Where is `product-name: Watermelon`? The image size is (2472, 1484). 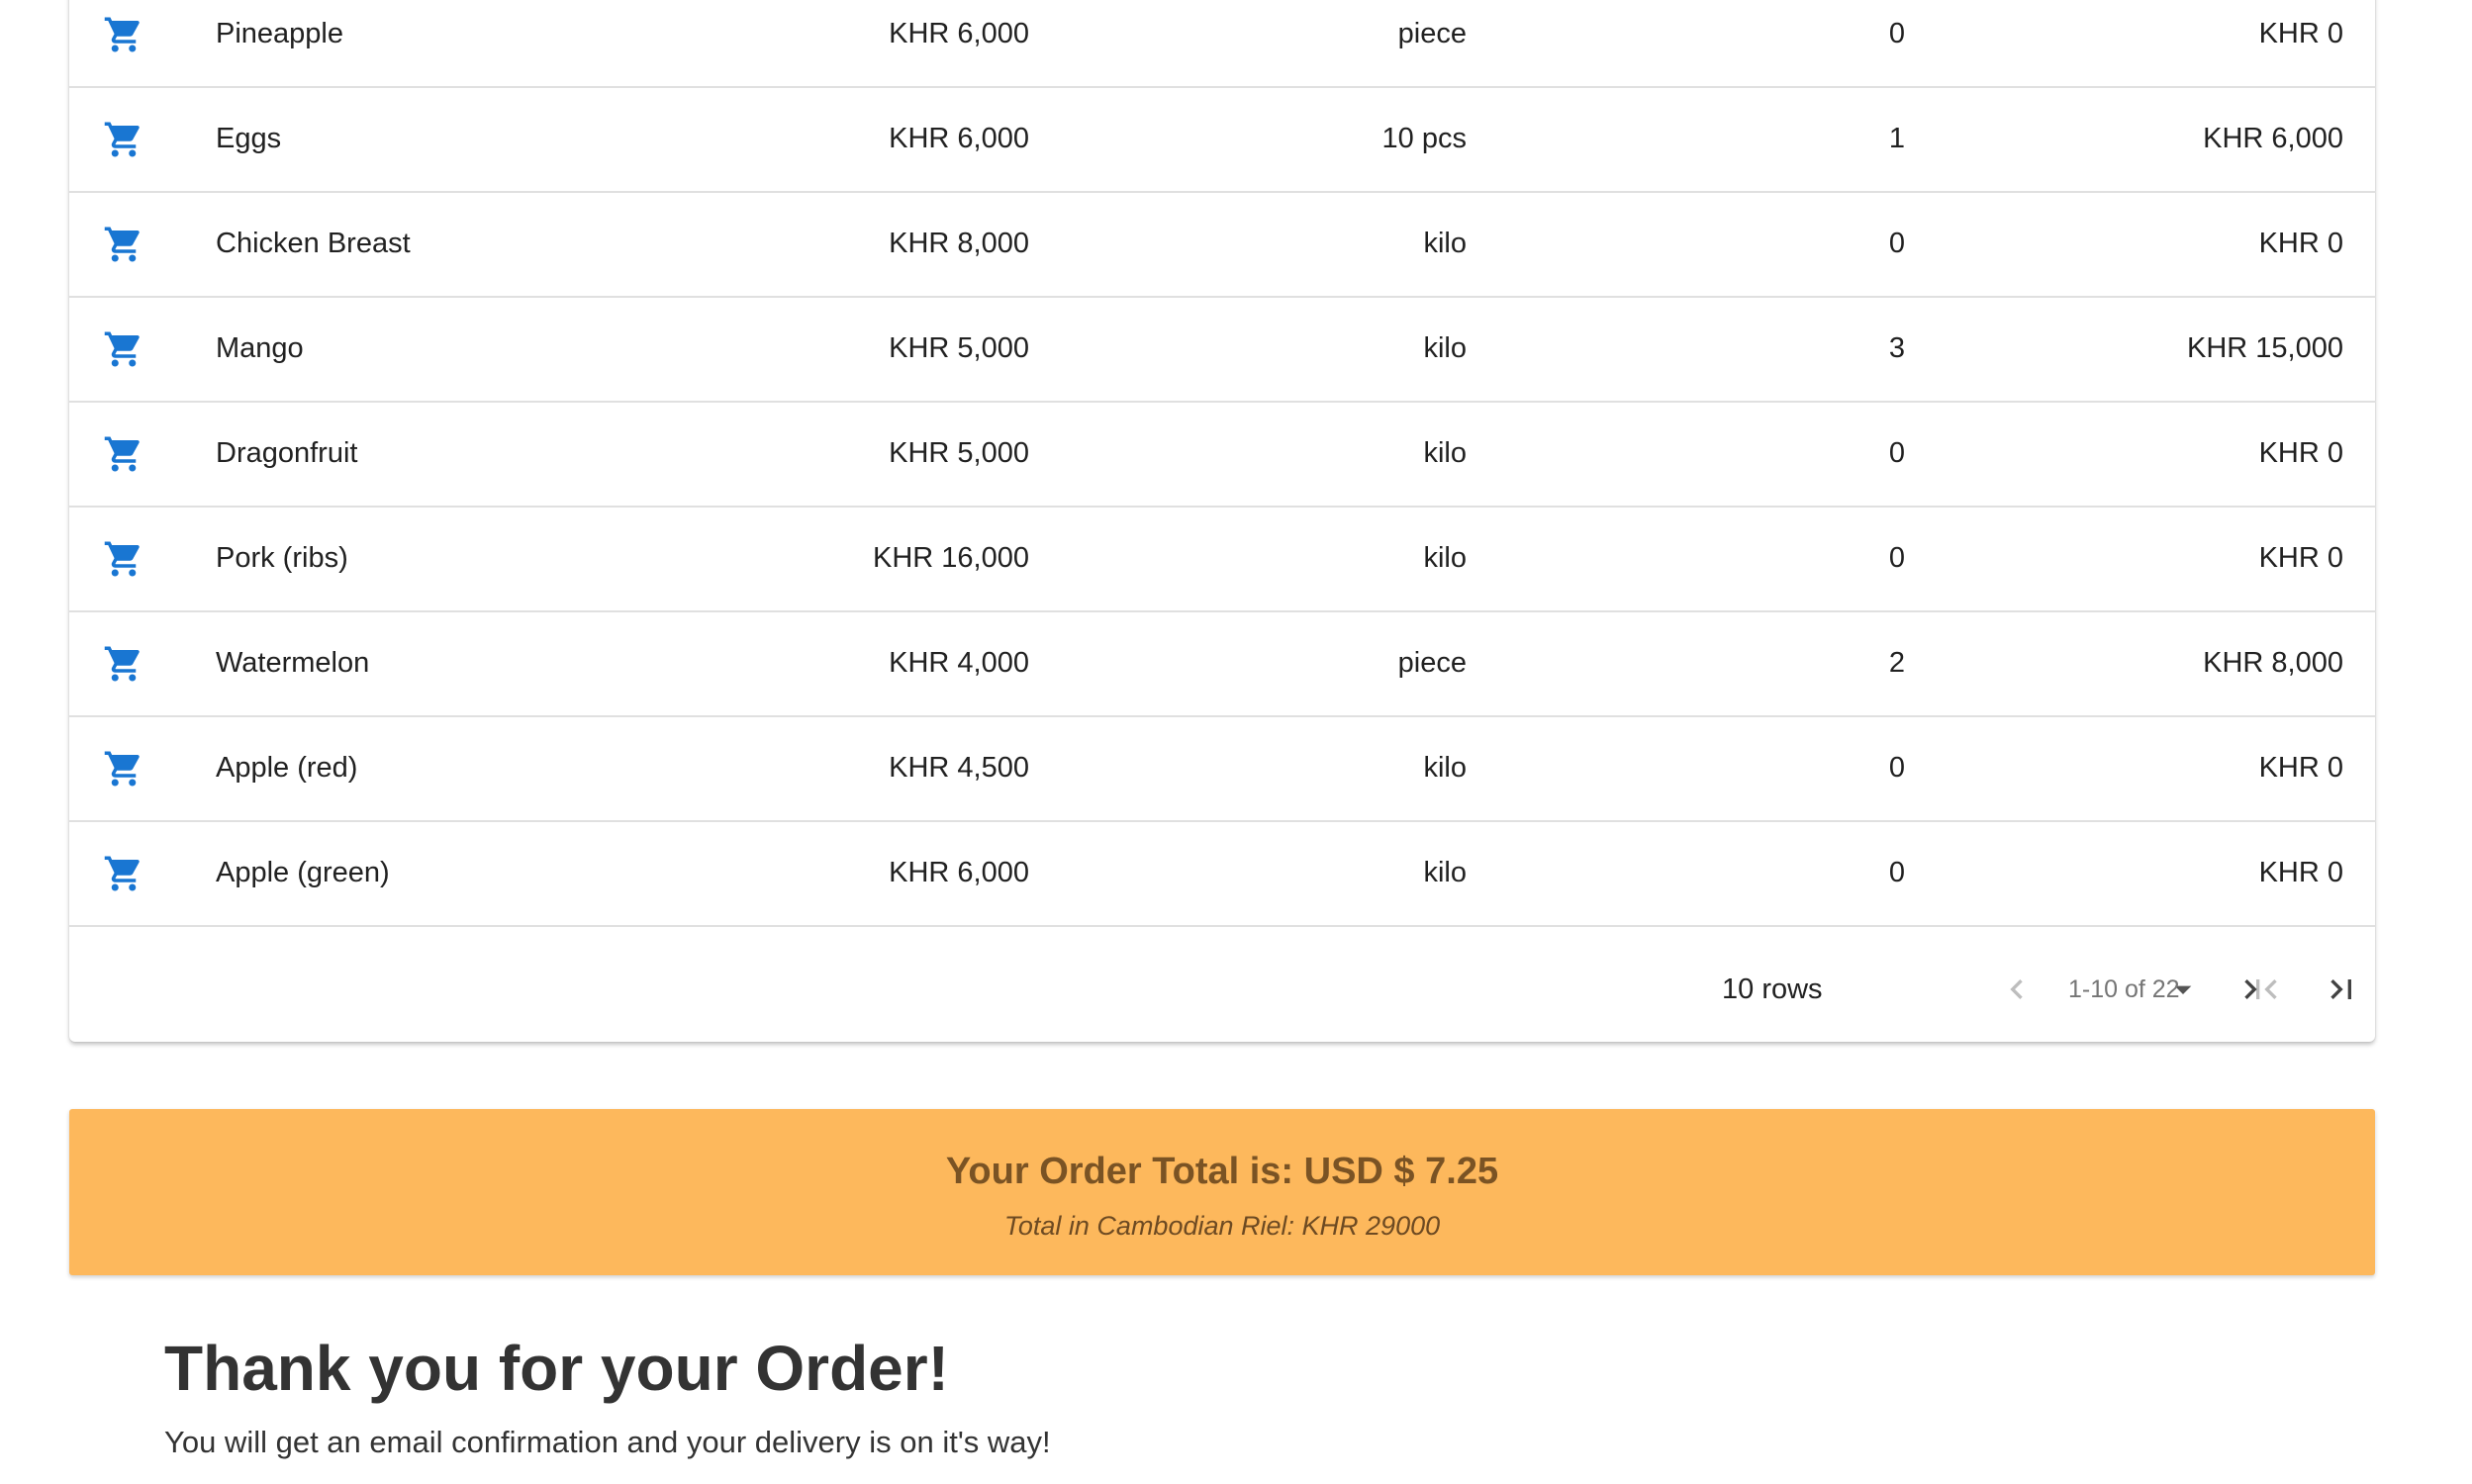
product-name: Watermelon is located at coordinates (293, 663).